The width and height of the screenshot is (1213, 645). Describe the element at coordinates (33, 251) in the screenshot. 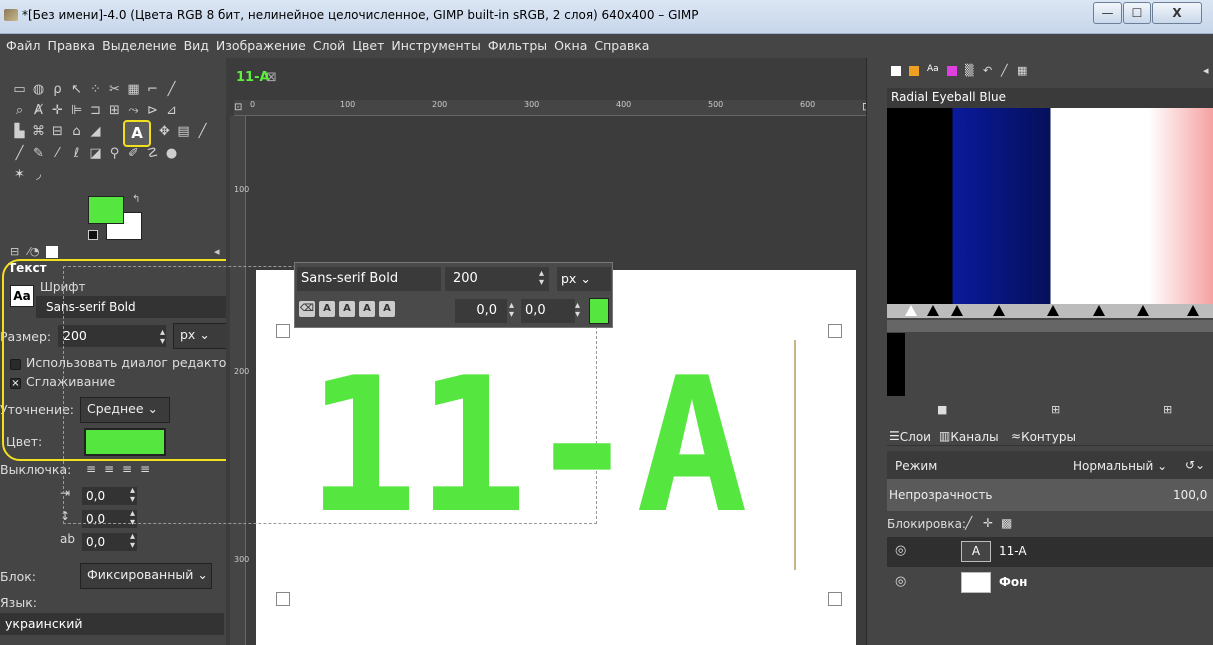

I see `device-status-tab-icon: ⁄◔` at that location.